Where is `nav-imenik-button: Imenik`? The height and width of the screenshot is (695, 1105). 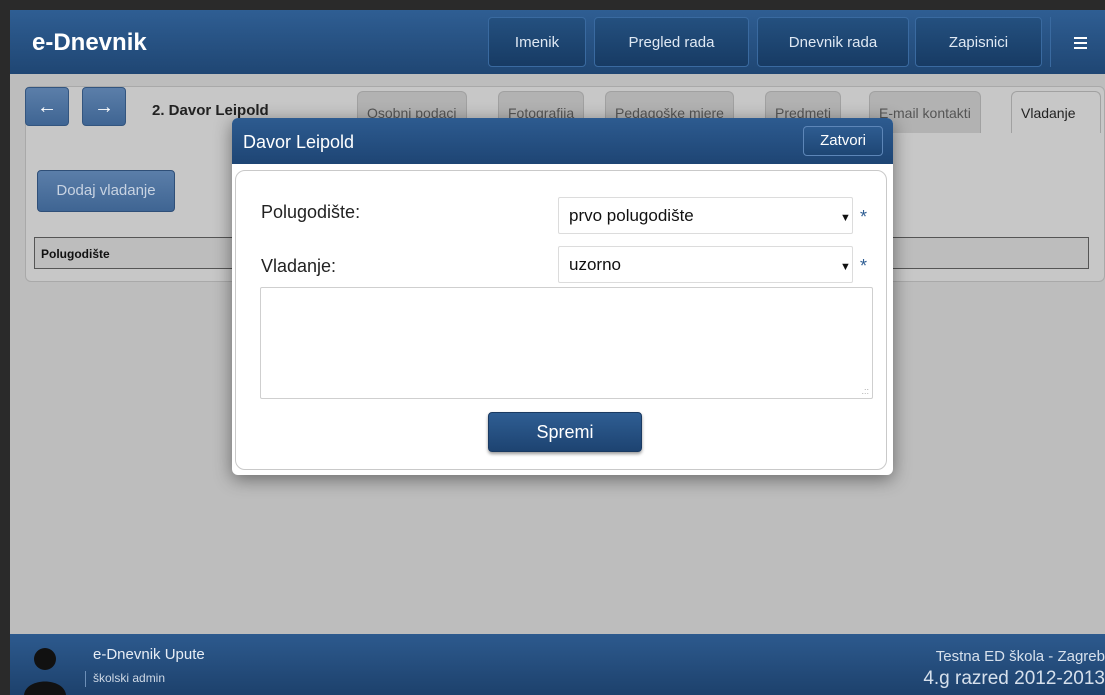 nav-imenik-button: Imenik is located at coordinates (537, 42).